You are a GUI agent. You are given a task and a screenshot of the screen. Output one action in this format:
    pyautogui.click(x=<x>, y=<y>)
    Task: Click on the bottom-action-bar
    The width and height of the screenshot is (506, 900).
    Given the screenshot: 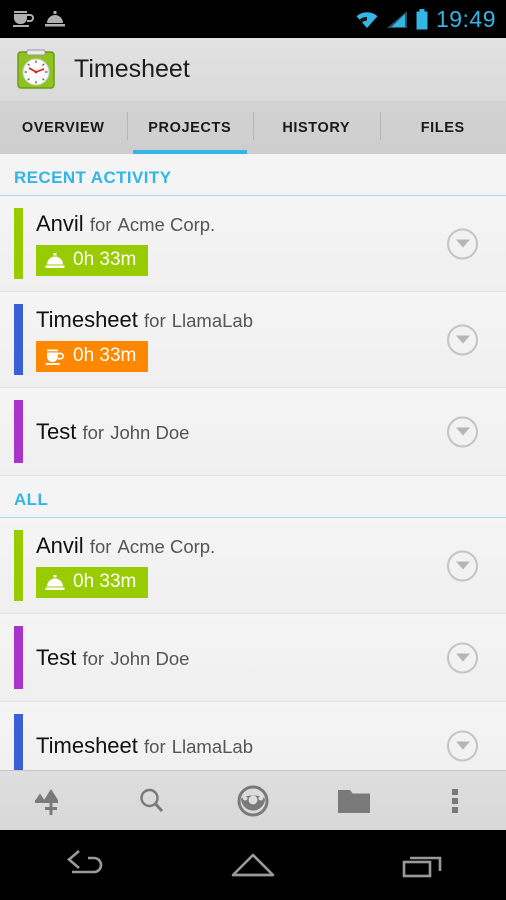 What is the action you would take?
    pyautogui.click(x=253, y=800)
    